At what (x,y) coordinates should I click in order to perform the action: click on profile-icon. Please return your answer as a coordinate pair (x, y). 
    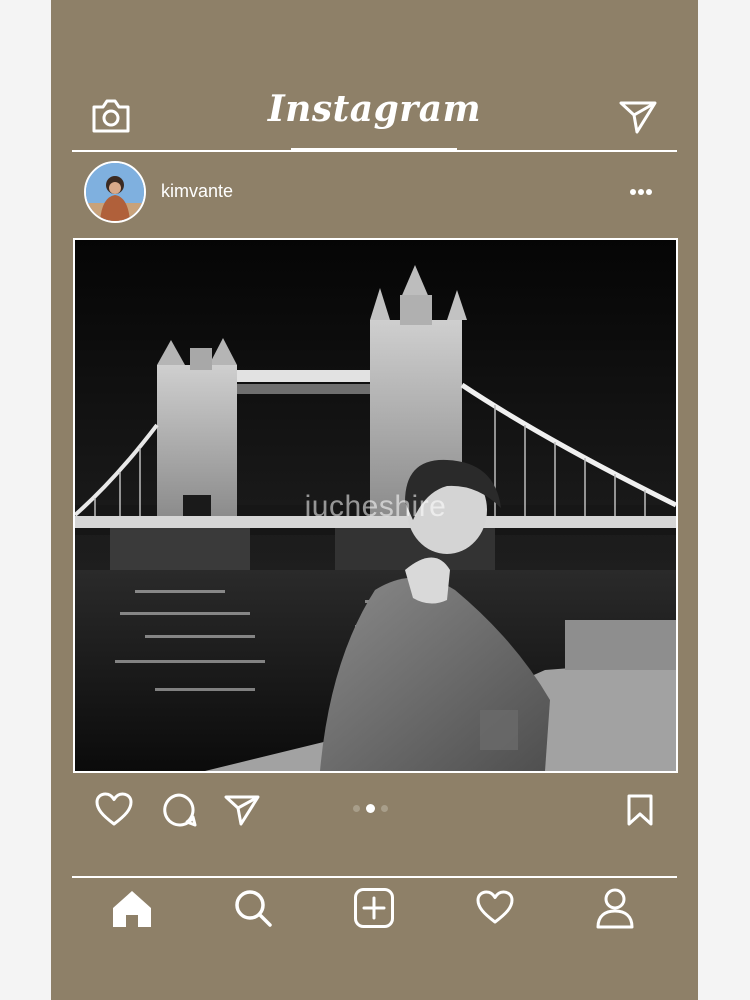
    Looking at the image, I should click on (615, 908).